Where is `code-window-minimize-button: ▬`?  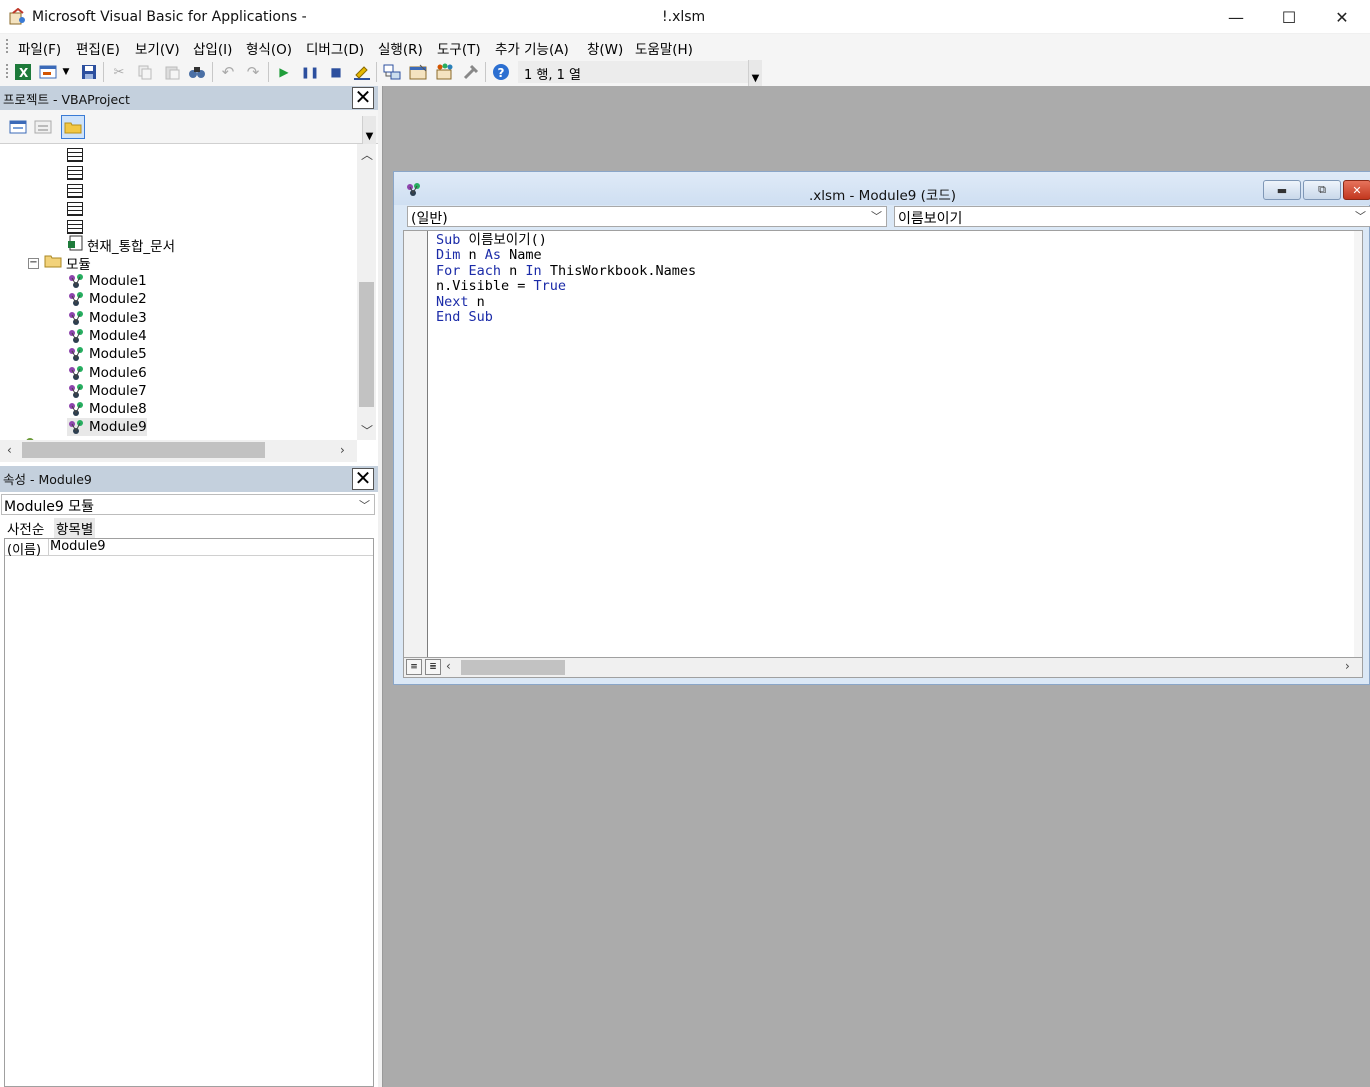
code-window-minimize-button: ▬ is located at coordinates (1282, 190).